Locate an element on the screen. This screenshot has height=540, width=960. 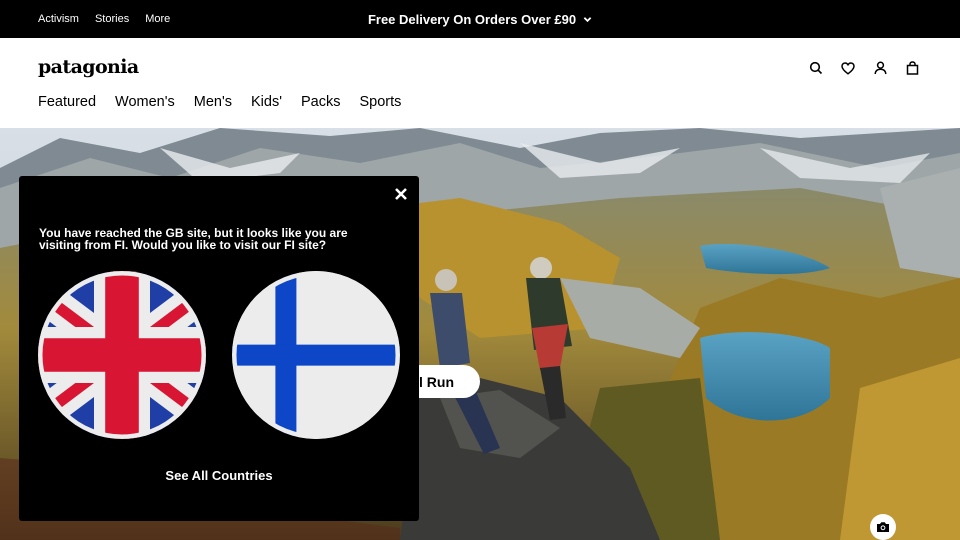
nav-item-mens: Men's is located at coordinates (213, 102).